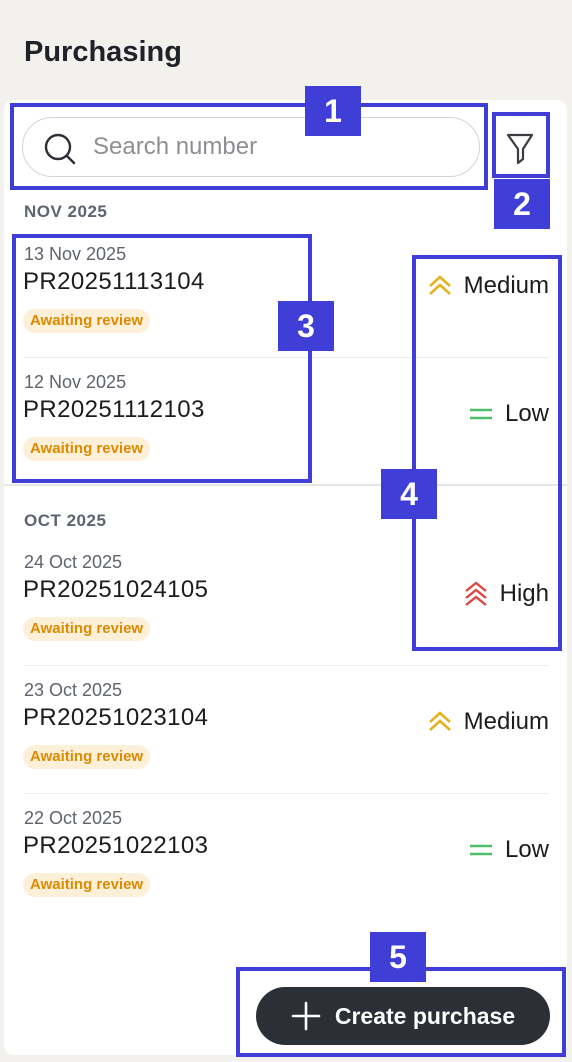 Image resolution: width=572 pixels, height=1062 pixels. I want to click on annotation-tag-3: 3, so click(306, 326).